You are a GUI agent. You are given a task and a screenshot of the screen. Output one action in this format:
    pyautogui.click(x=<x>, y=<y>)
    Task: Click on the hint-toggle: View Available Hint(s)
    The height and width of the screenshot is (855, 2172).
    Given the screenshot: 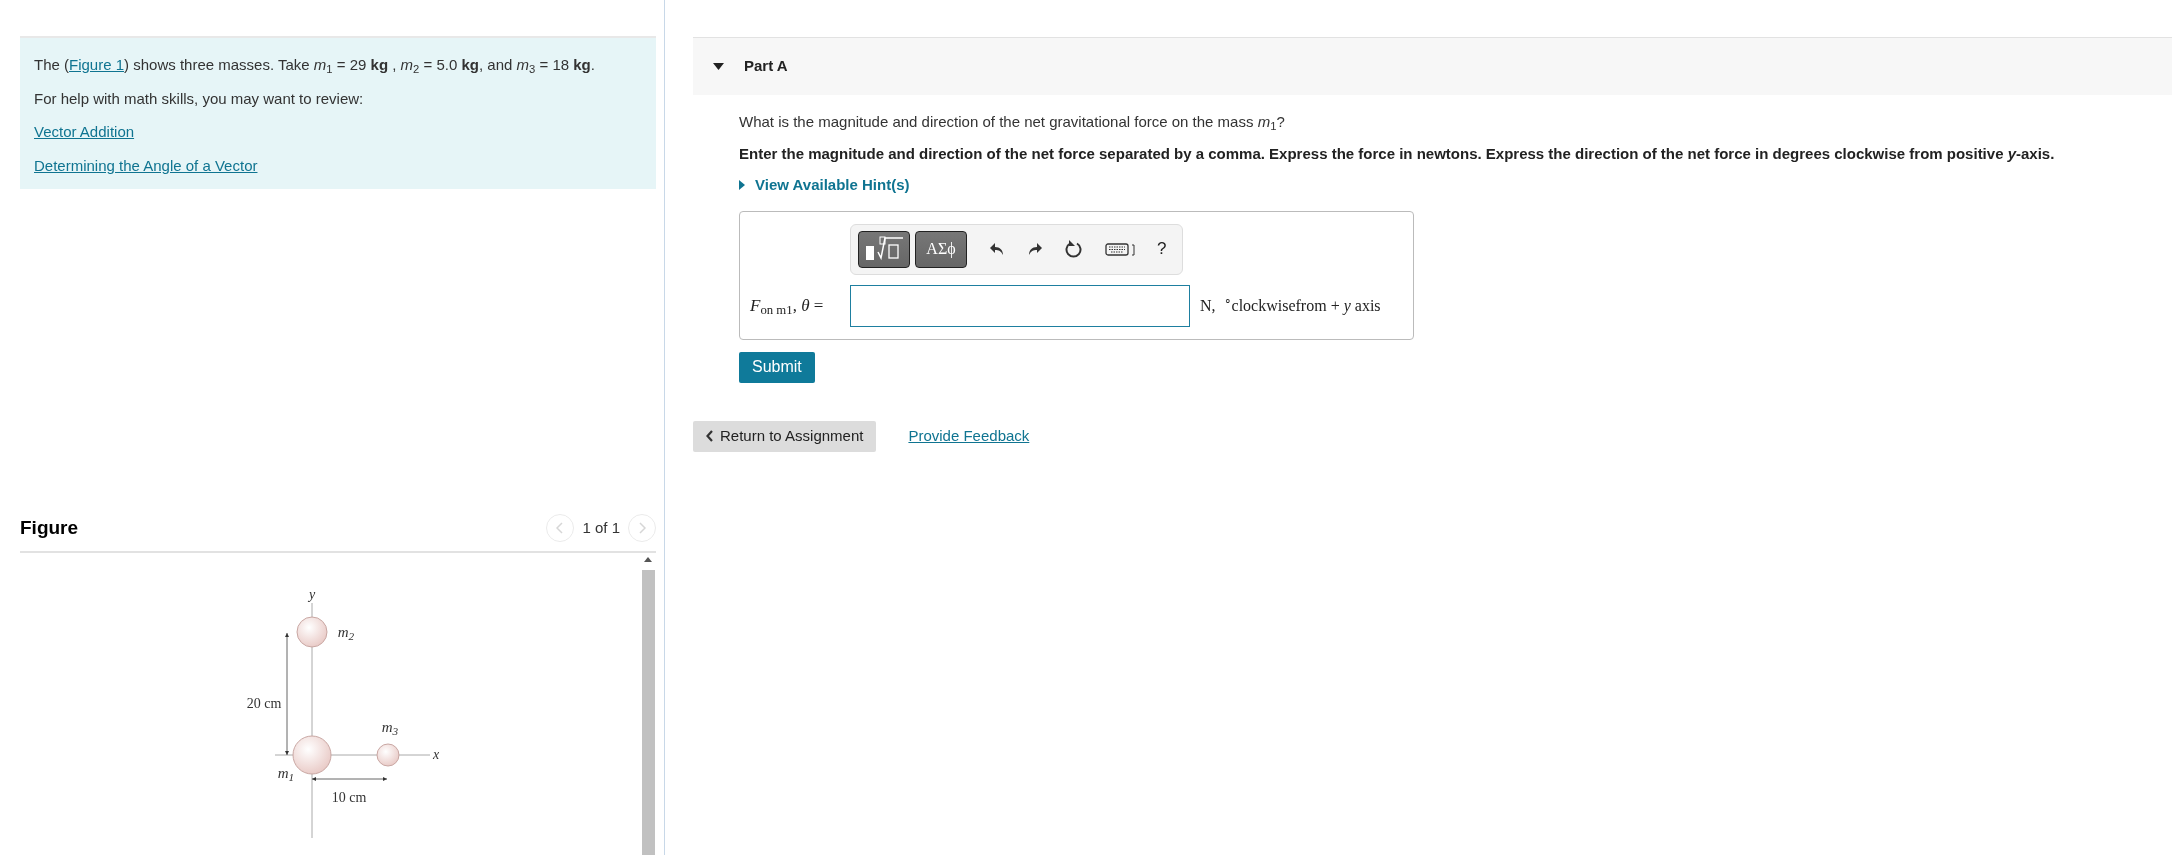 What is the action you would take?
    pyautogui.click(x=824, y=185)
    